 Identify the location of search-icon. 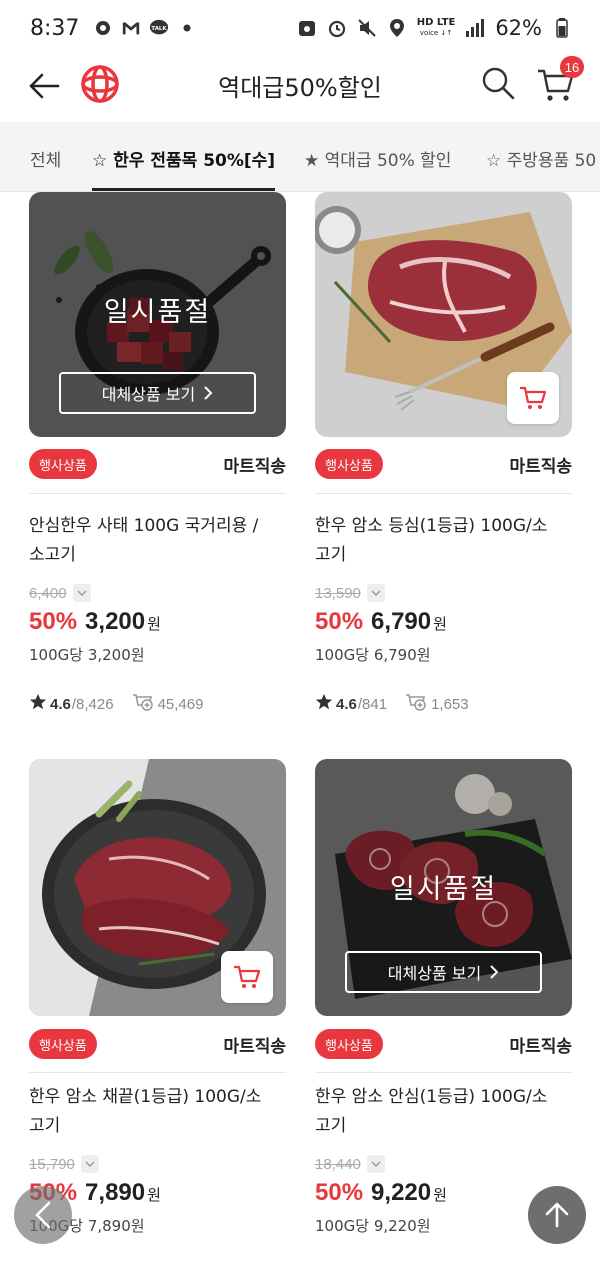
(498, 83).